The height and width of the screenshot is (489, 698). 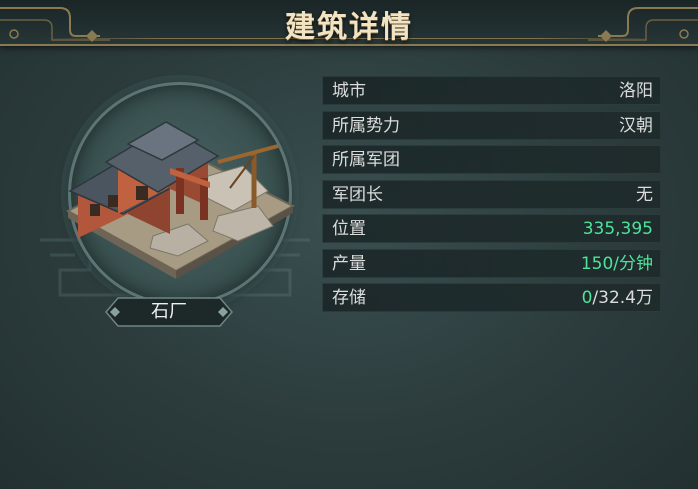 I want to click on title-bar: 建筑详情, so click(x=349, y=23).